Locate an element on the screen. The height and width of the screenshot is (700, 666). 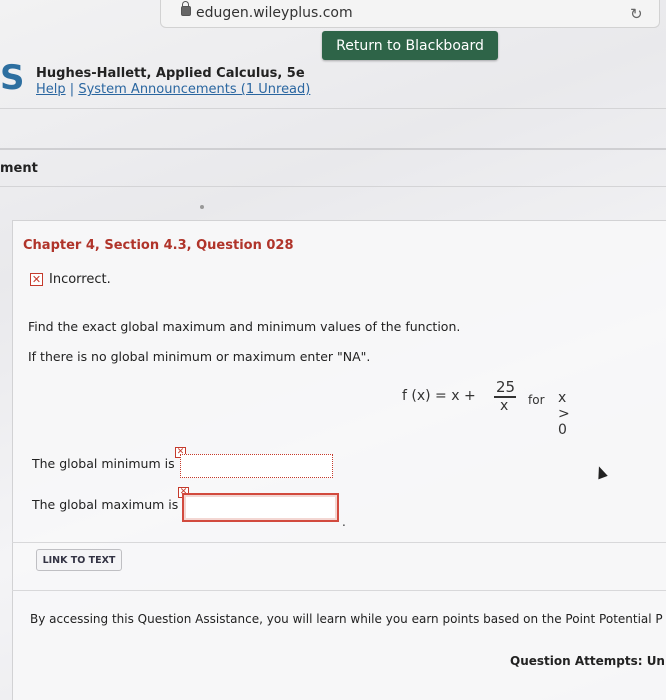
book-title: Hughes-Hallett, Applied Calculus, 5e is located at coordinates (170, 73).